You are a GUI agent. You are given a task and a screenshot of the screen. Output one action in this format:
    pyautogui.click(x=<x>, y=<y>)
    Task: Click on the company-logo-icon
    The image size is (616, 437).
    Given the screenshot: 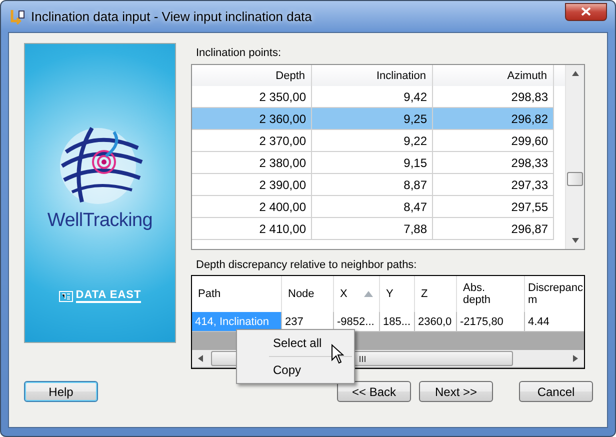 What is the action you would take?
    pyautogui.click(x=65, y=296)
    